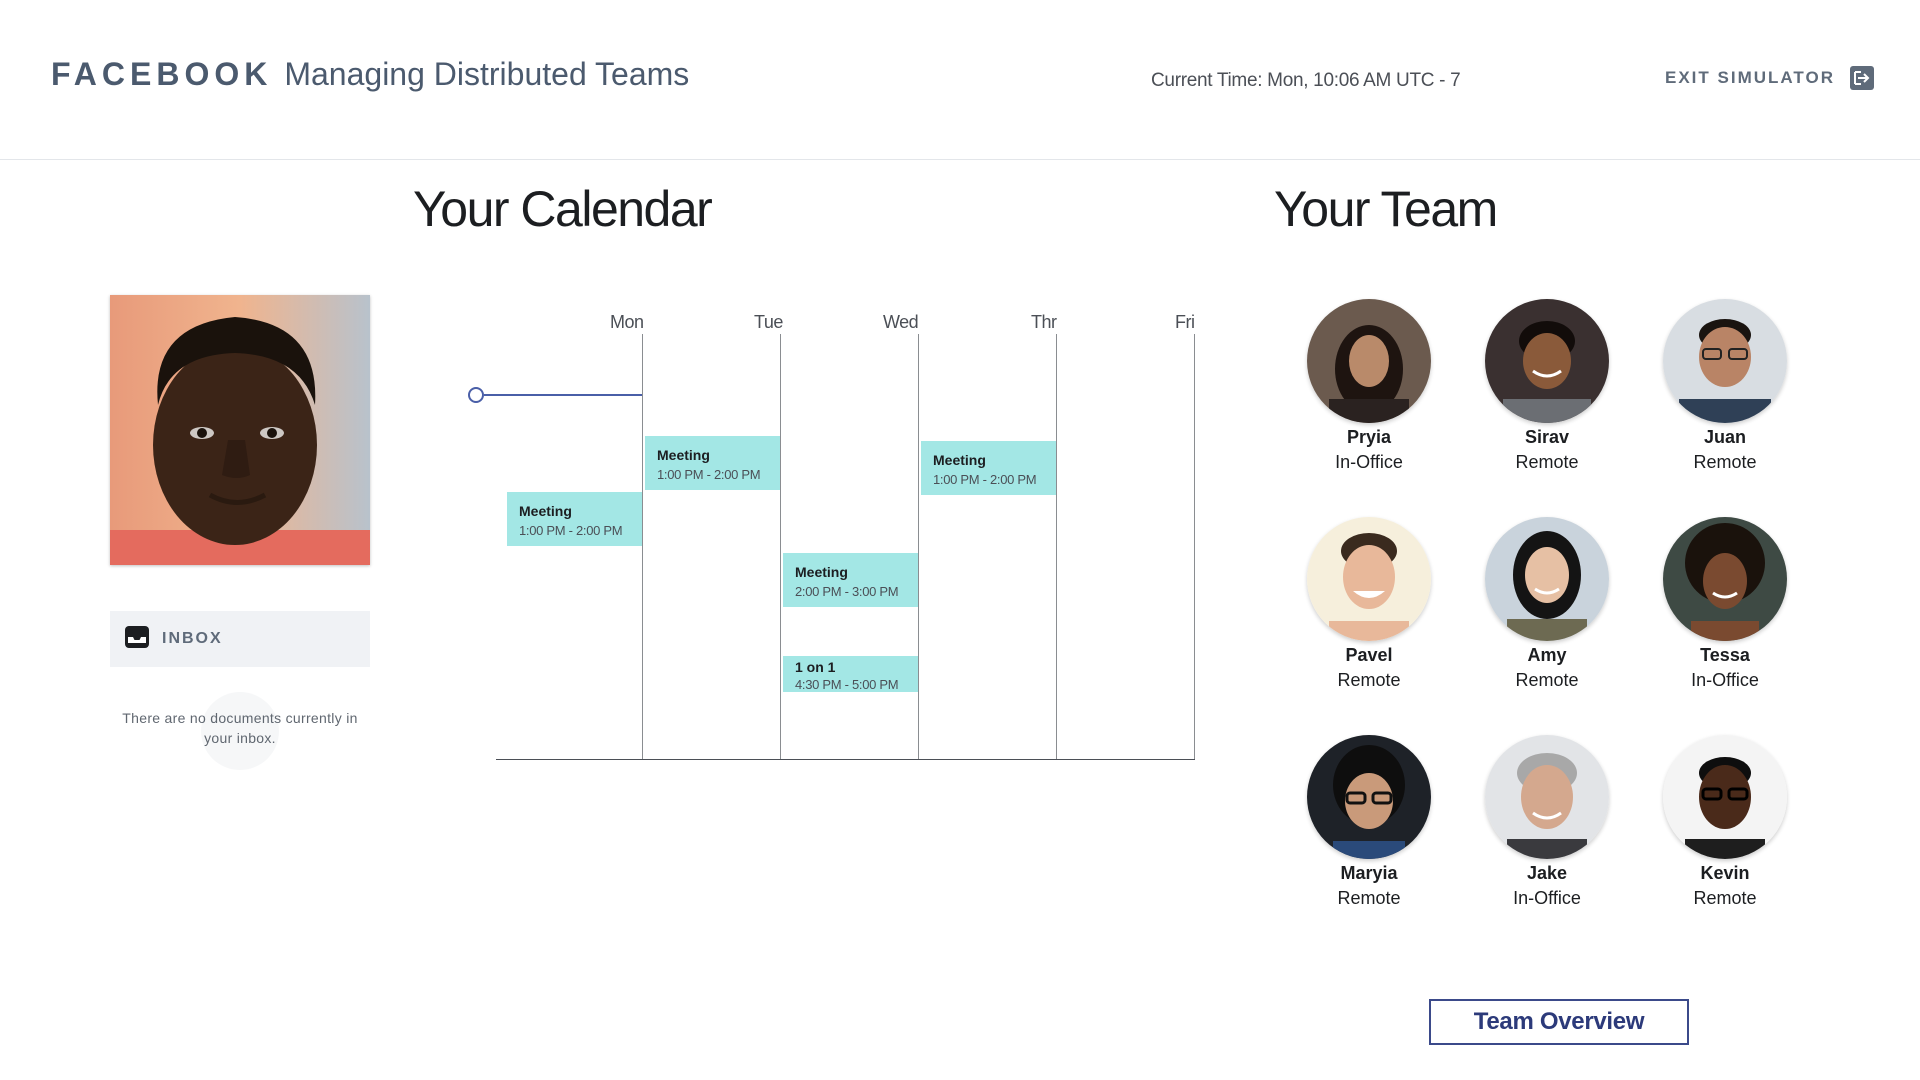 This screenshot has height=1080, width=1920. Describe the element at coordinates (1185, 322) in the screenshot. I see `day-label-fri: Fri` at that location.